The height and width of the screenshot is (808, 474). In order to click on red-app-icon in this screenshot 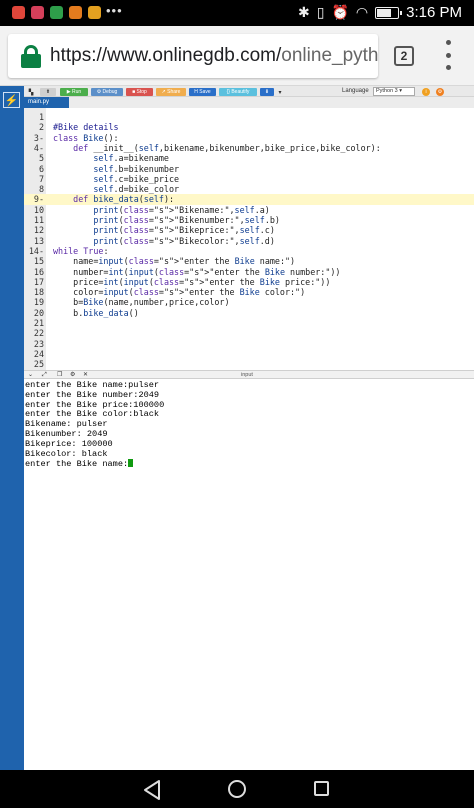, I will do `click(37, 12)`.